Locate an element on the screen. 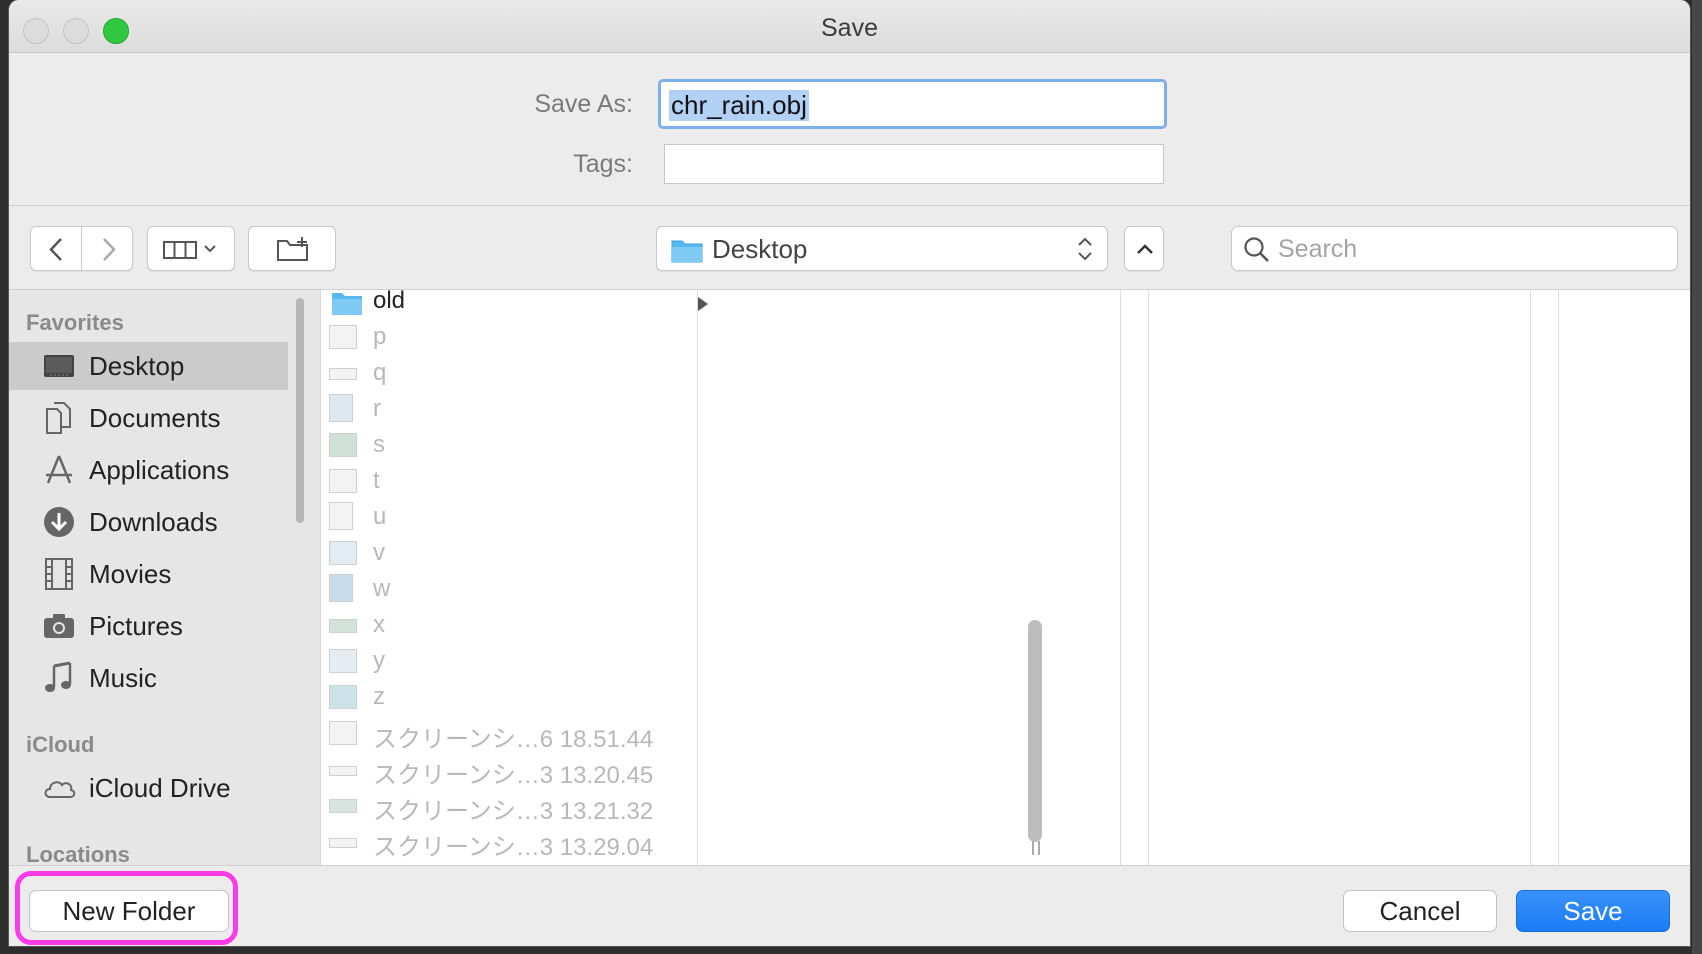 The image size is (1702, 954). search-icon is located at coordinates (1256, 249).